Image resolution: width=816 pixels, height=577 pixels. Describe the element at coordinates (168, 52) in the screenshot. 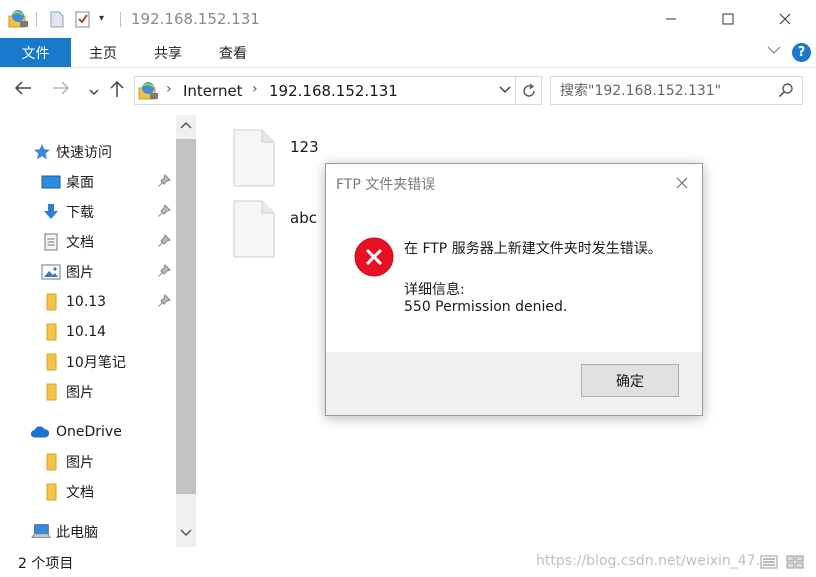

I see `tab-share: 共享` at that location.